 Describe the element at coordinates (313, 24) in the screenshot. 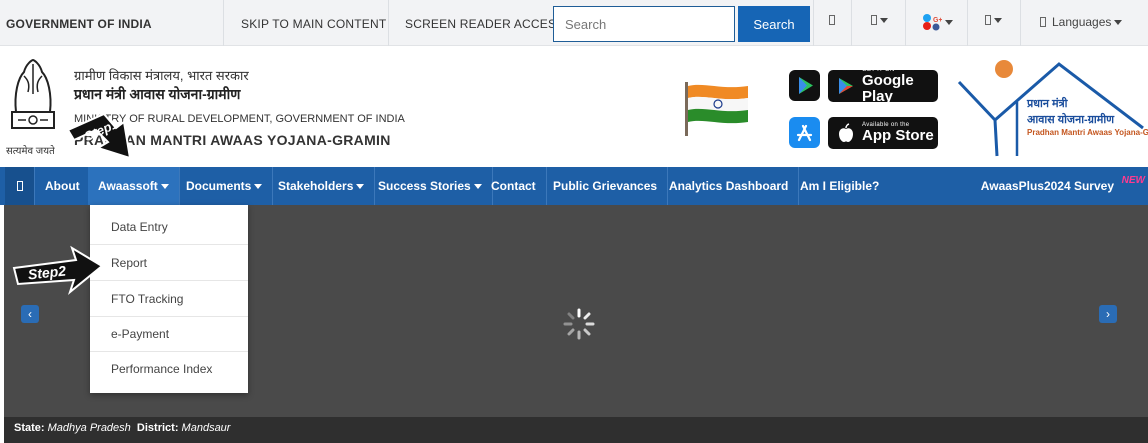

I see `skip-to-main-content-link: SKIP TO MAIN CONTENT` at that location.